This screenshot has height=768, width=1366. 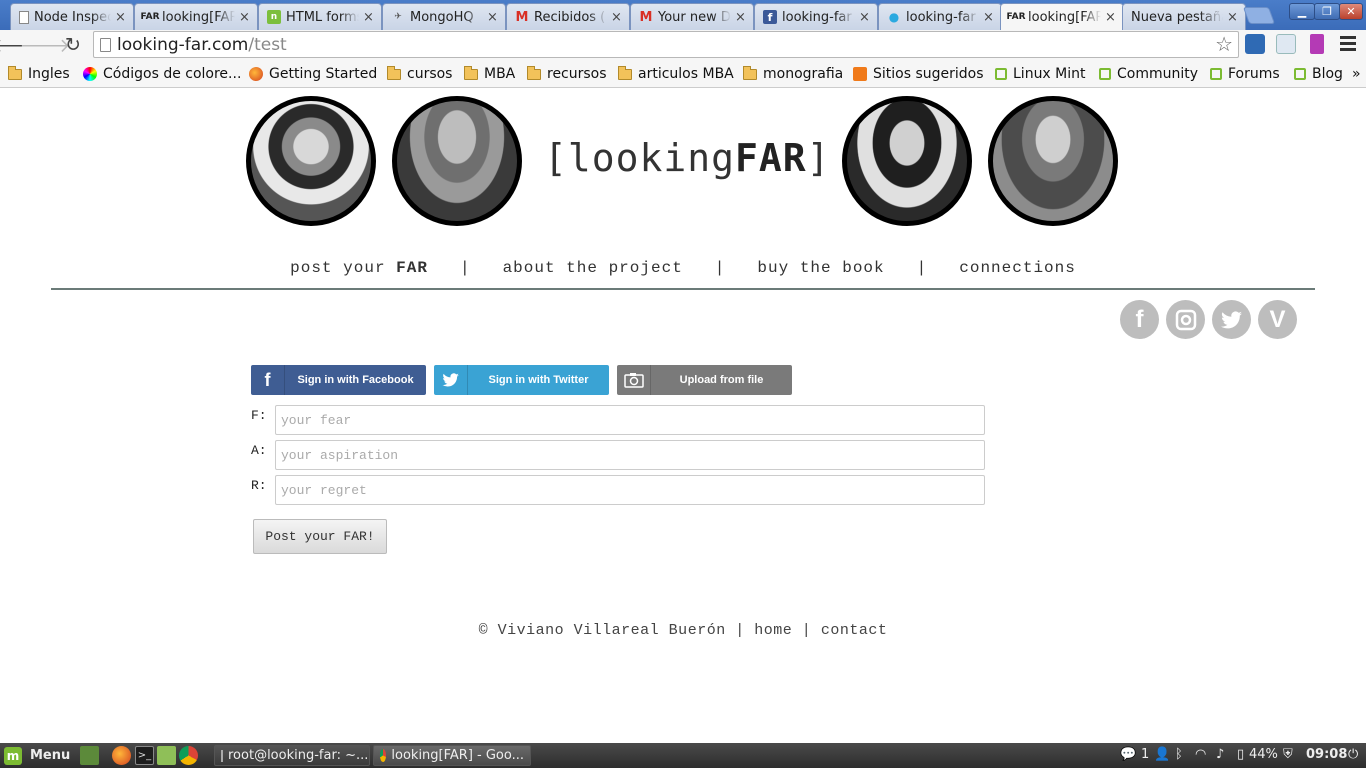 What do you see at coordinates (1224, 44) in the screenshot?
I see `bookmark-star-icon: ☆` at bounding box center [1224, 44].